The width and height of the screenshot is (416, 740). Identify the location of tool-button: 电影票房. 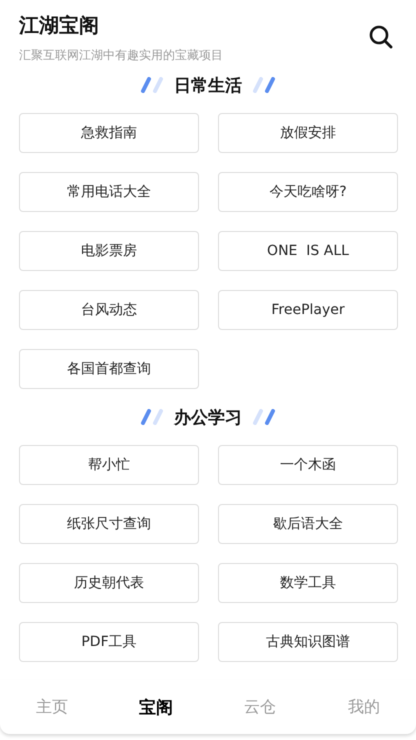
(109, 251).